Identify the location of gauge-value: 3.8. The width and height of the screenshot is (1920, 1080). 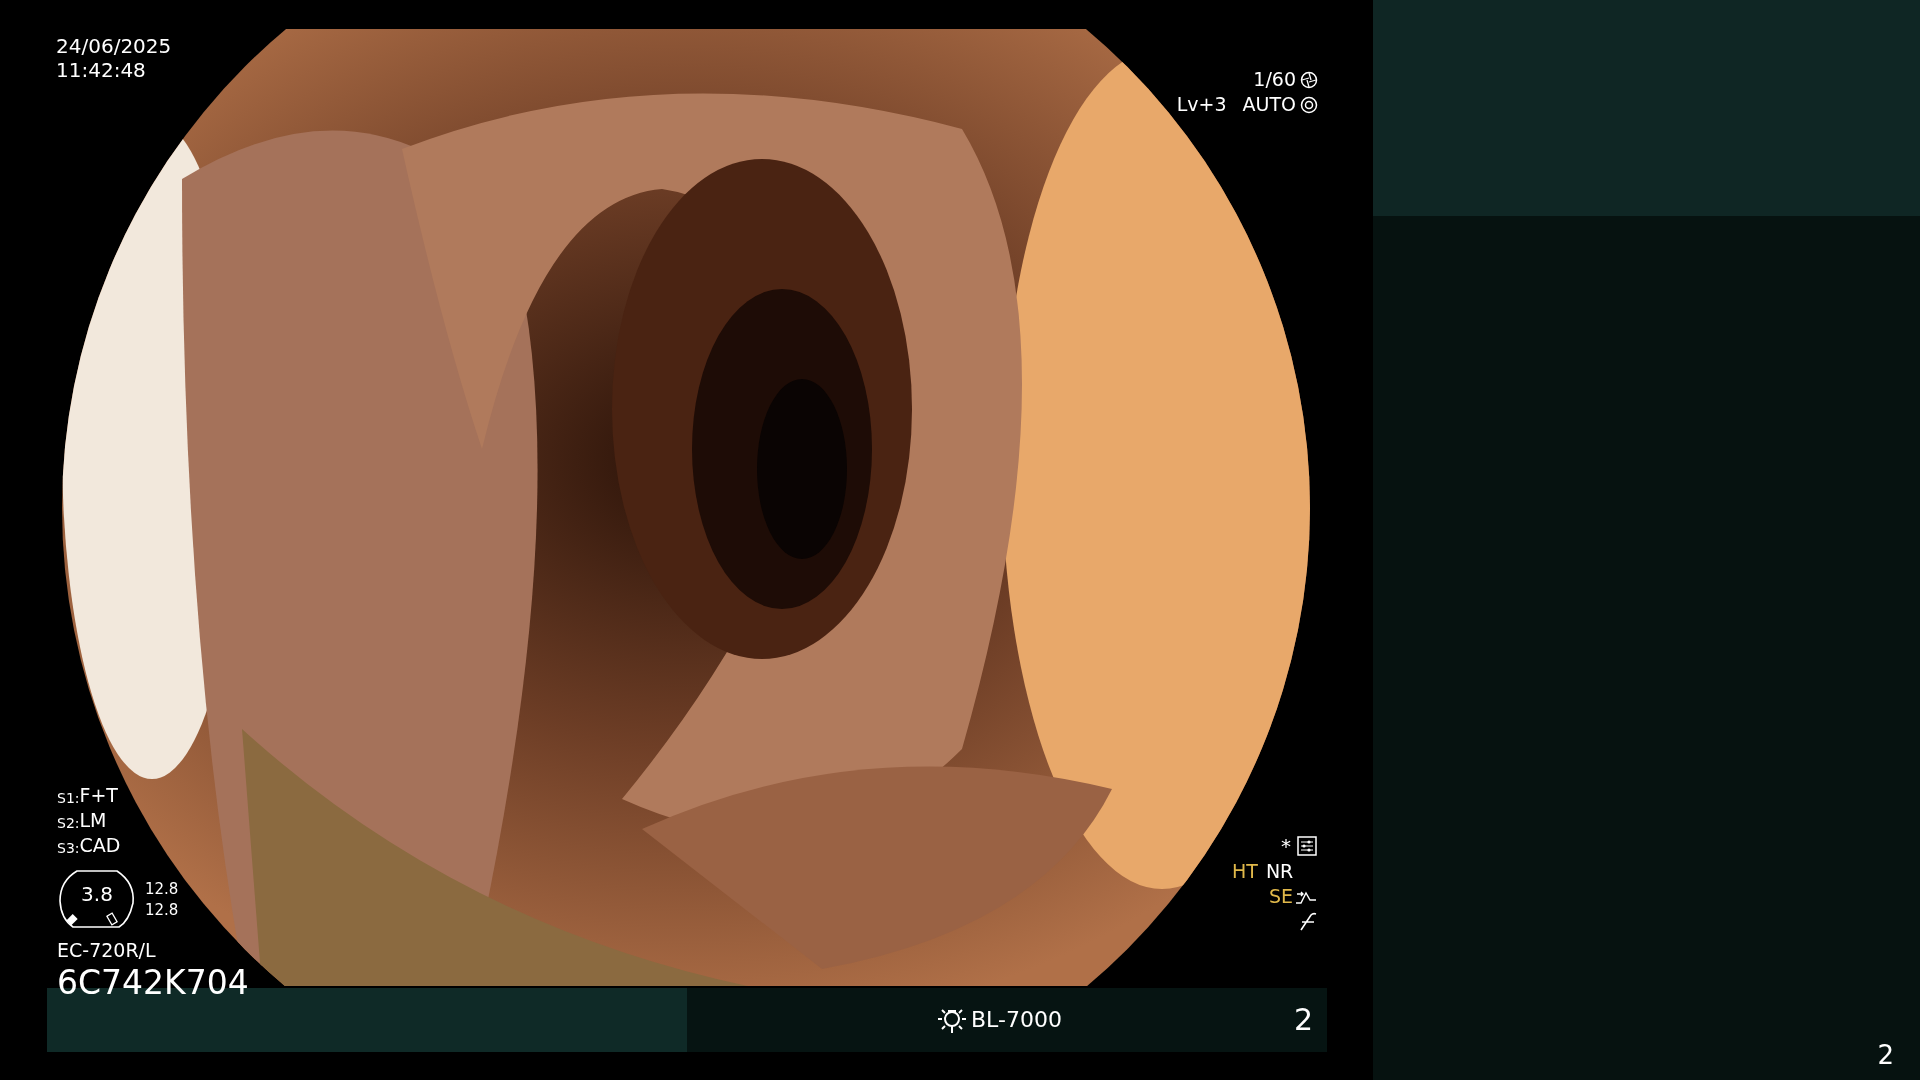
(97, 894).